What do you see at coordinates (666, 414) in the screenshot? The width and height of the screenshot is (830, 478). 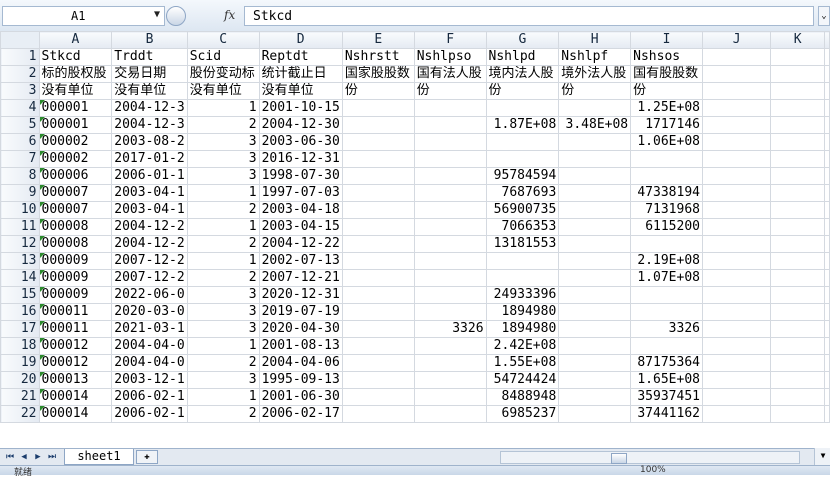 I see `cell-I: 37441162` at bounding box center [666, 414].